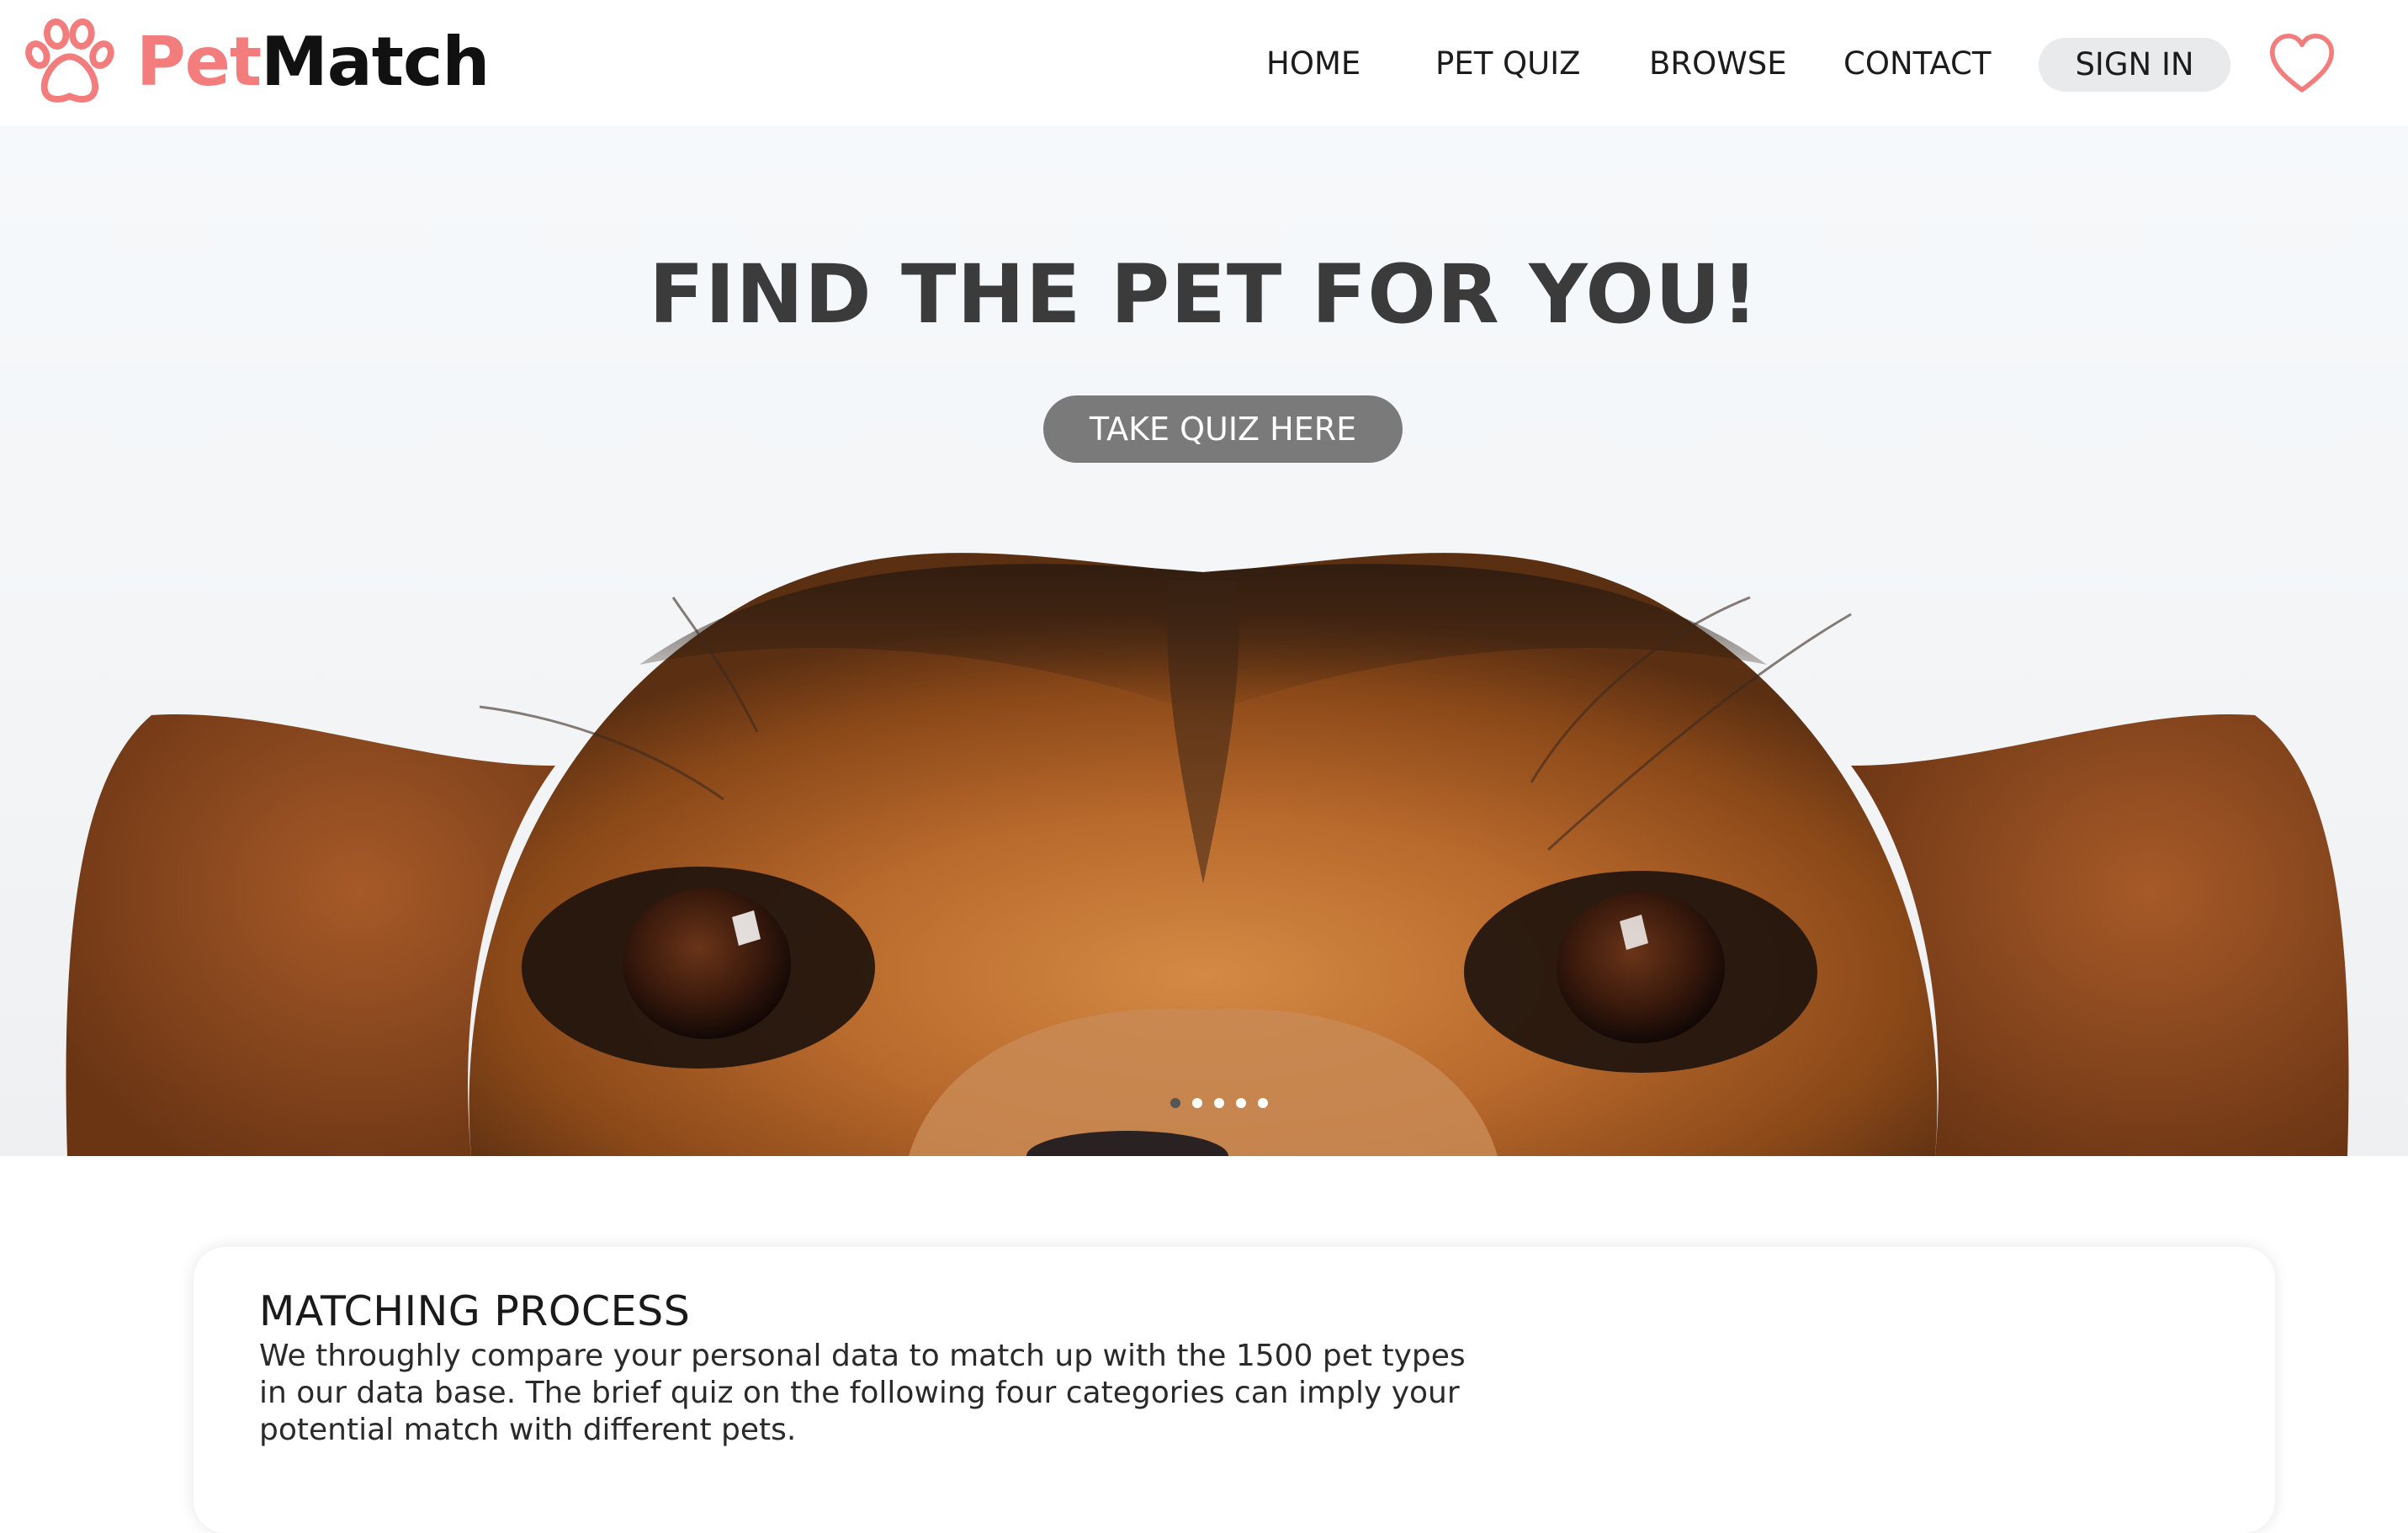 The height and width of the screenshot is (1533, 2408). What do you see at coordinates (528, 1430) in the screenshot?
I see `card-line-3: potential match with different pets.` at bounding box center [528, 1430].